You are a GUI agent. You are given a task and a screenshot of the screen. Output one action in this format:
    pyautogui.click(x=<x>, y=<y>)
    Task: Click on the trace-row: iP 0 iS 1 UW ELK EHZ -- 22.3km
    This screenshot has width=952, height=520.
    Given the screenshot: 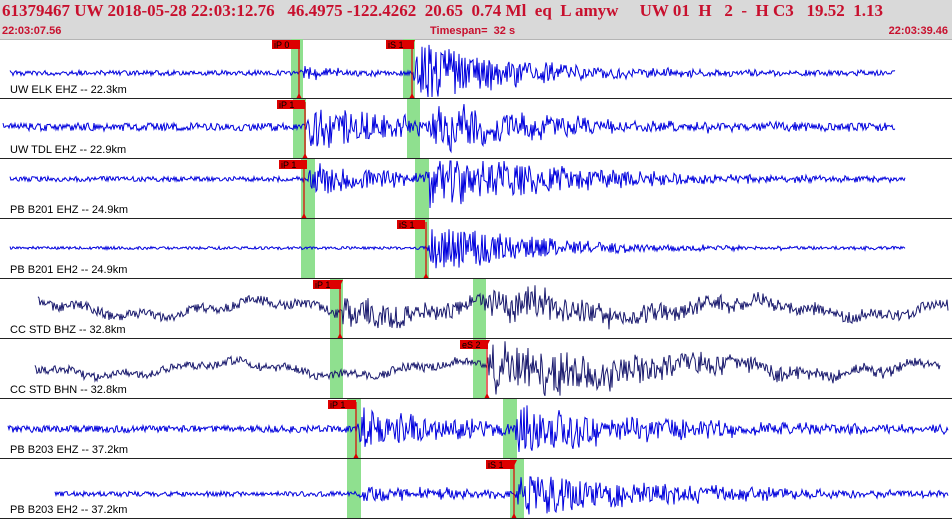 What is the action you would take?
    pyautogui.click(x=476, y=69)
    